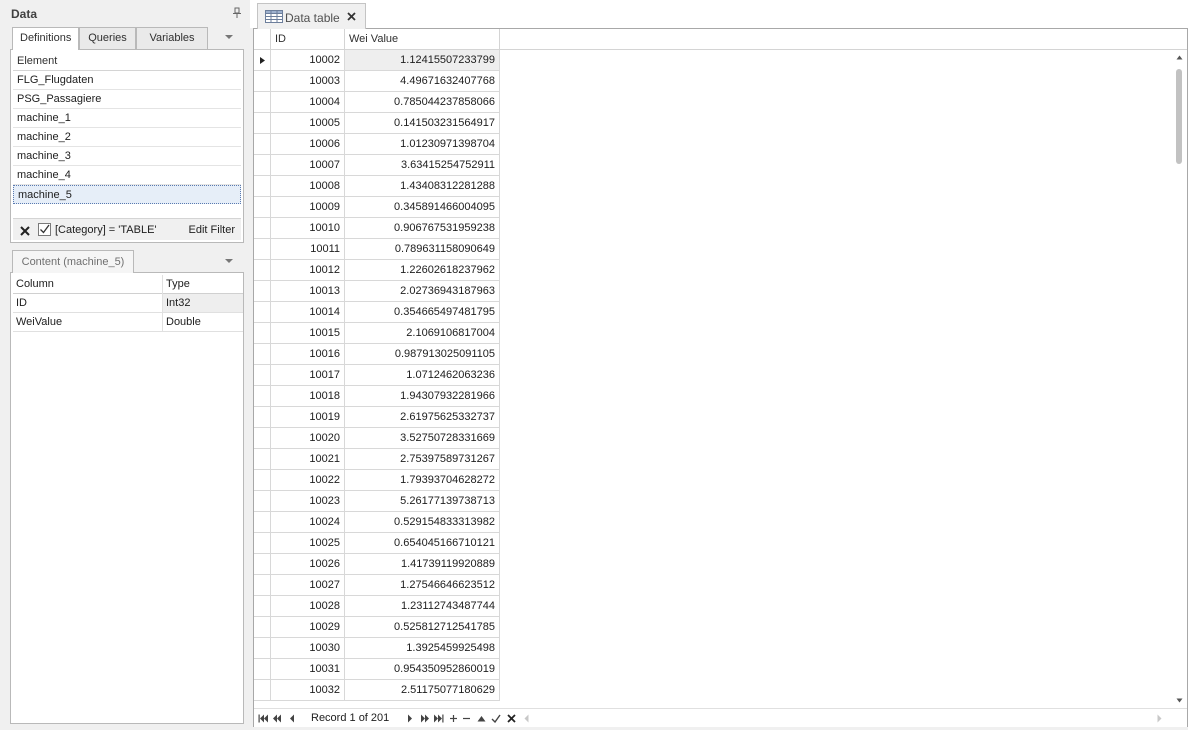 The height and width of the screenshot is (730, 1188). What do you see at coordinates (422, 249) in the screenshot?
I see `cell-wei-value: 0.789631158090649` at bounding box center [422, 249].